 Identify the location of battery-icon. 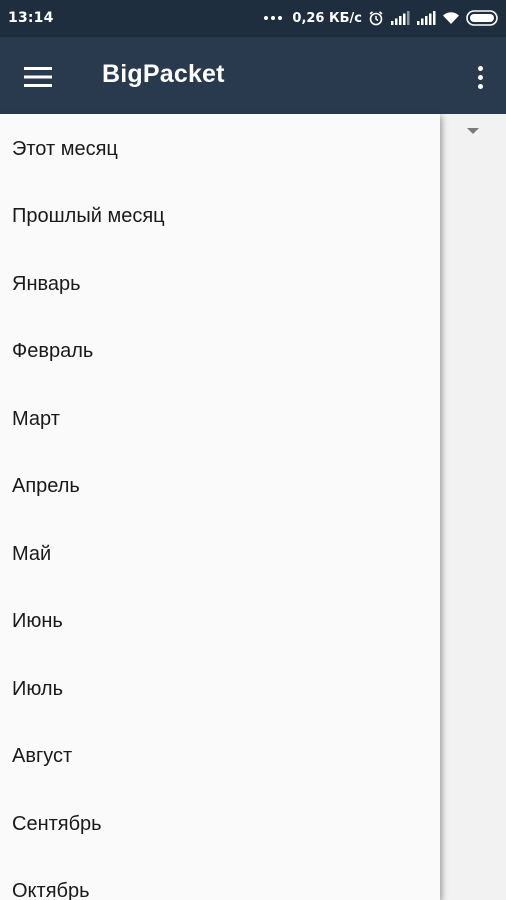
(483, 18).